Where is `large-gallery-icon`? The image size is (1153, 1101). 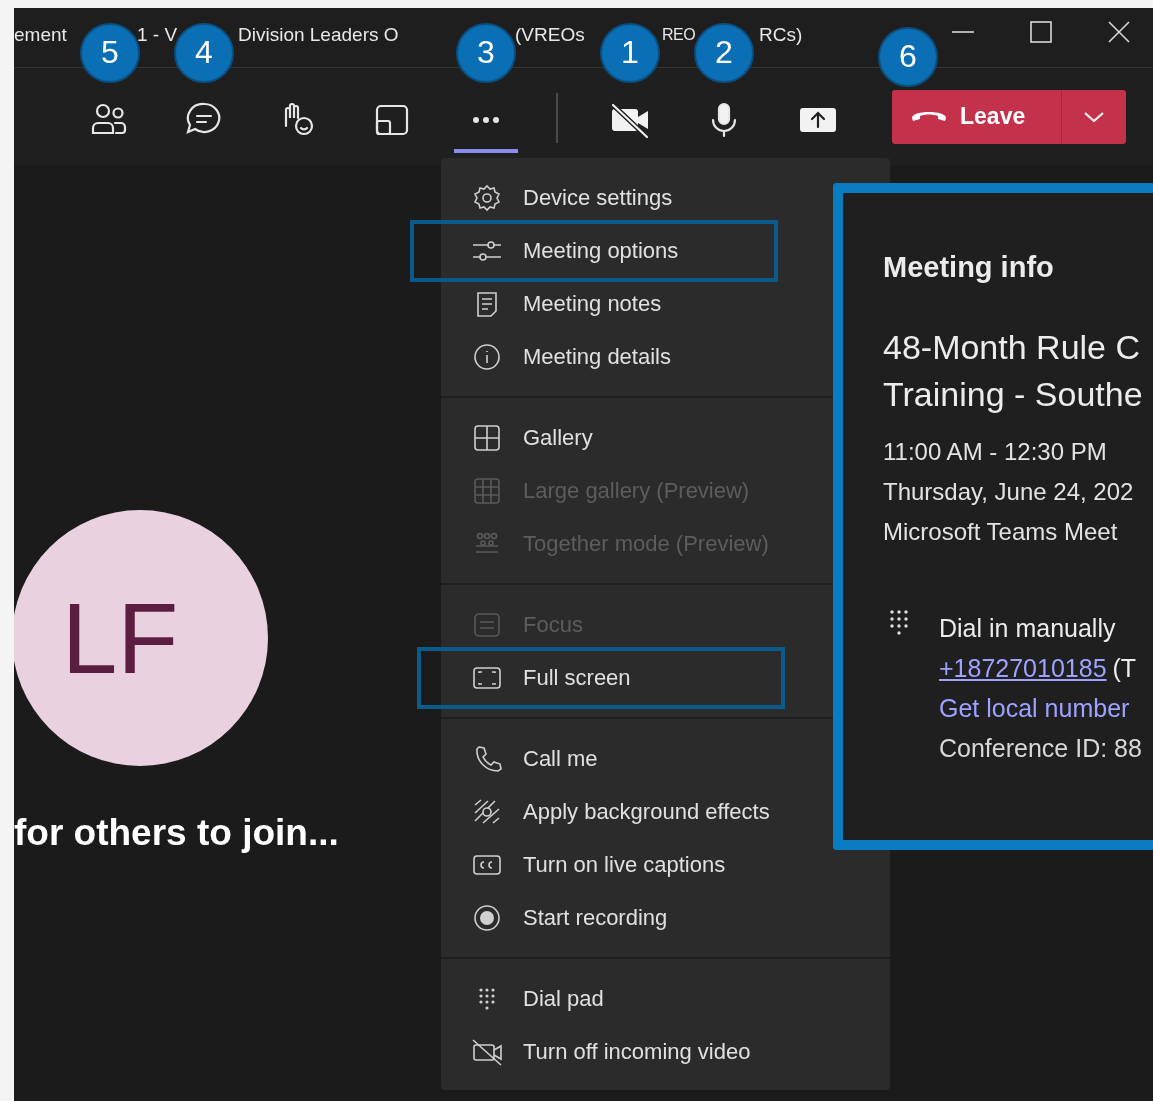
large-gallery-icon is located at coordinates (487, 490).